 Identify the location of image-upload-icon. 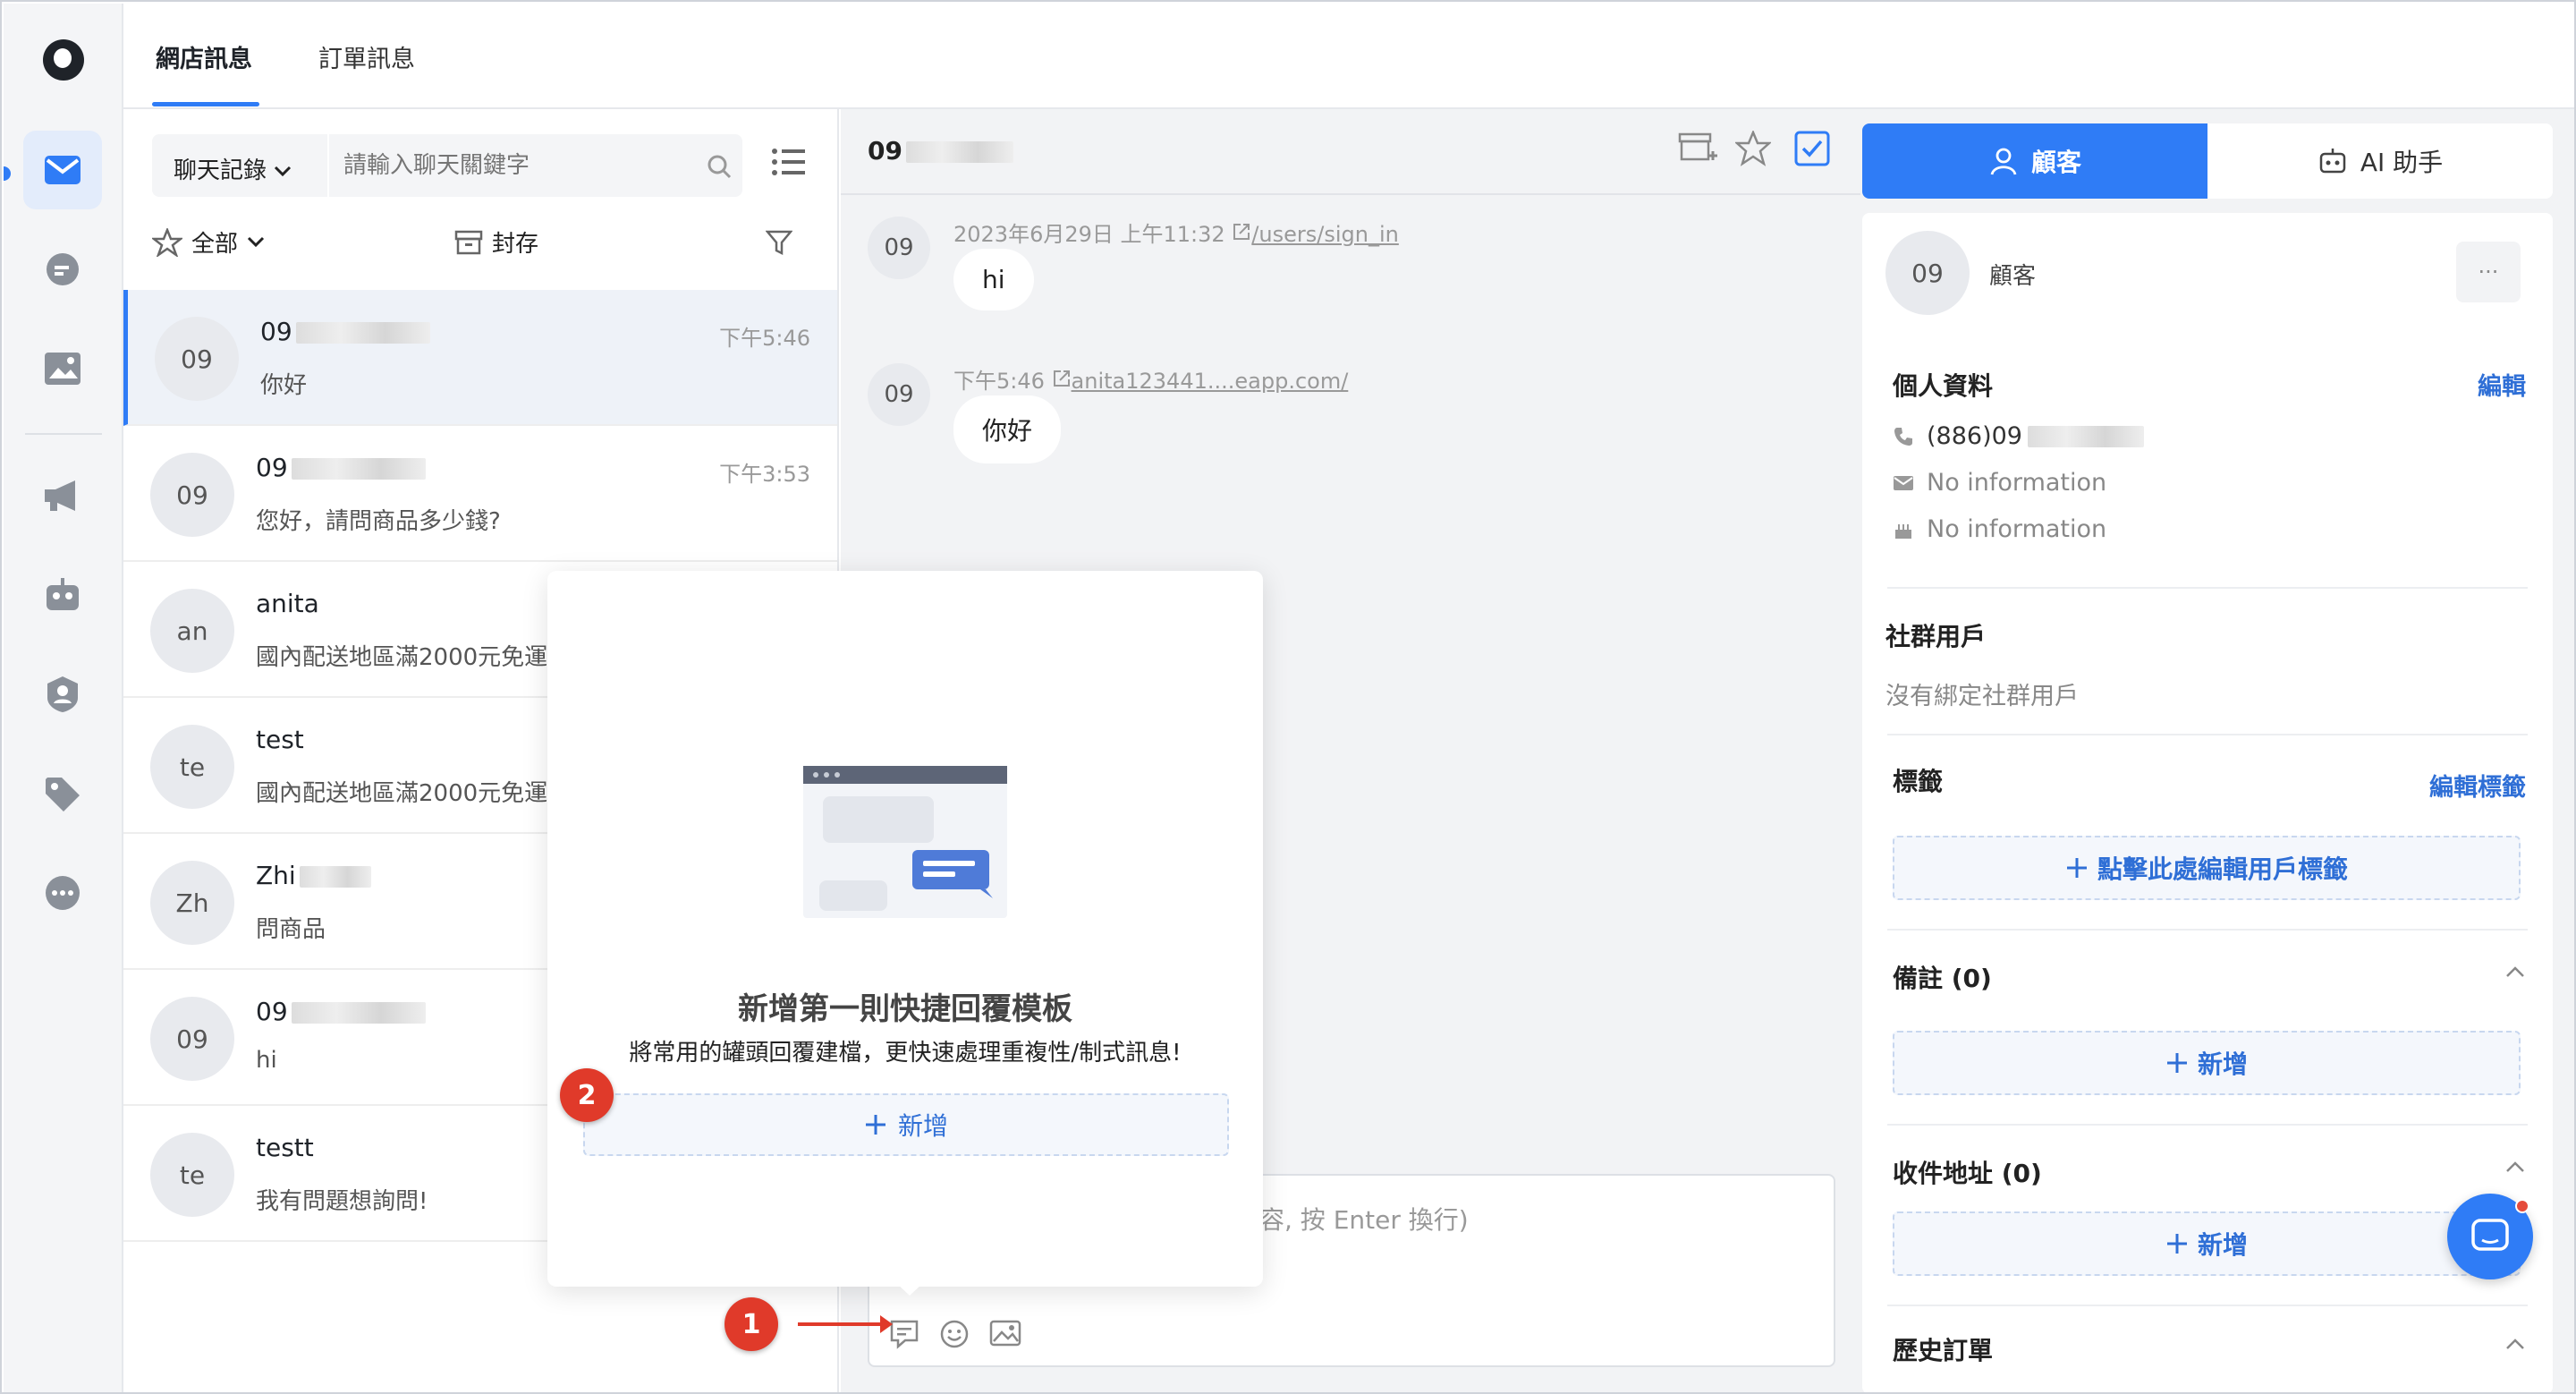
(1005, 1333).